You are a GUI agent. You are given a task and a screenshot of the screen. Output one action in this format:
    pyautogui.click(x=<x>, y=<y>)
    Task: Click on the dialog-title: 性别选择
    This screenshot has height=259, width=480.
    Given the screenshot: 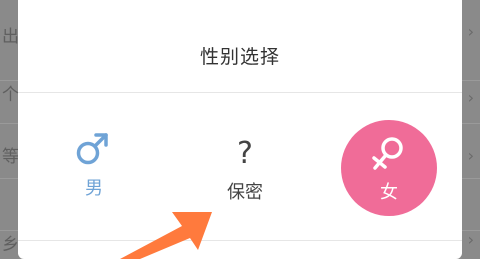 What is the action you would take?
    pyautogui.click(x=239, y=57)
    